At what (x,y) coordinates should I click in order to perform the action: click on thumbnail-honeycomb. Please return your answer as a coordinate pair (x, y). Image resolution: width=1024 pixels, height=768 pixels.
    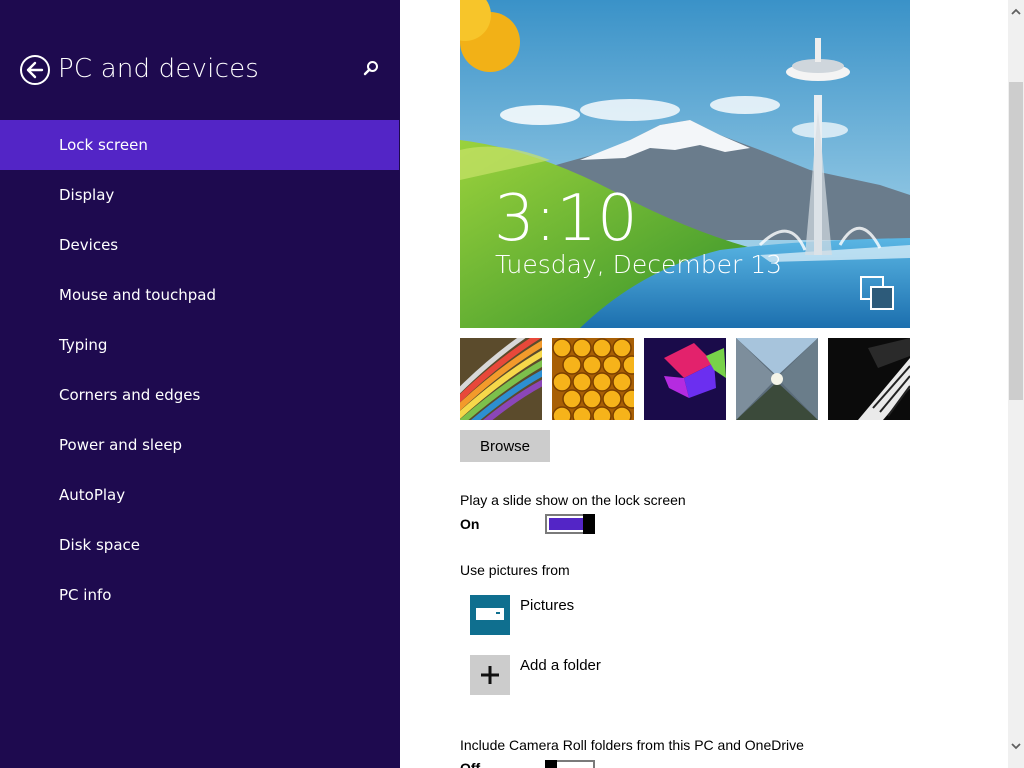
    Looking at the image, I should click on (593, 379).